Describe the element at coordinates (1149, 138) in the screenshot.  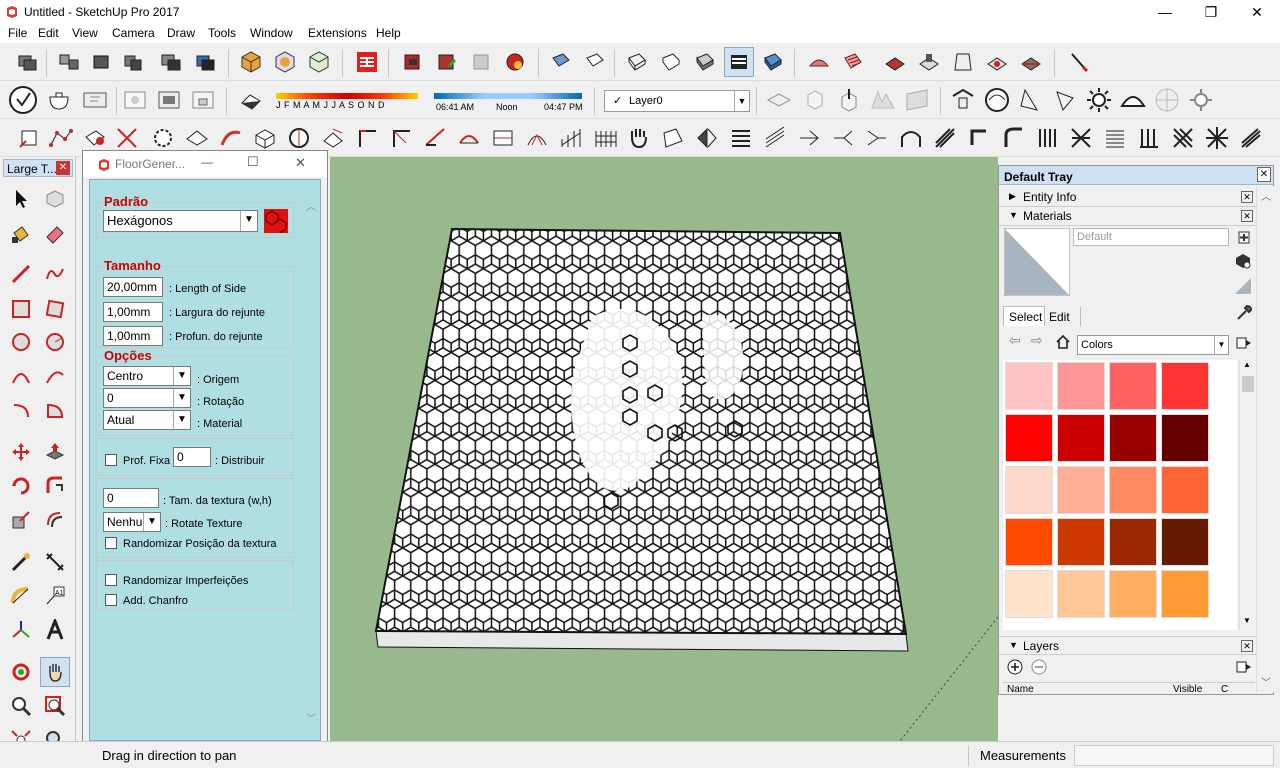
I see `panels-icon` at that location.